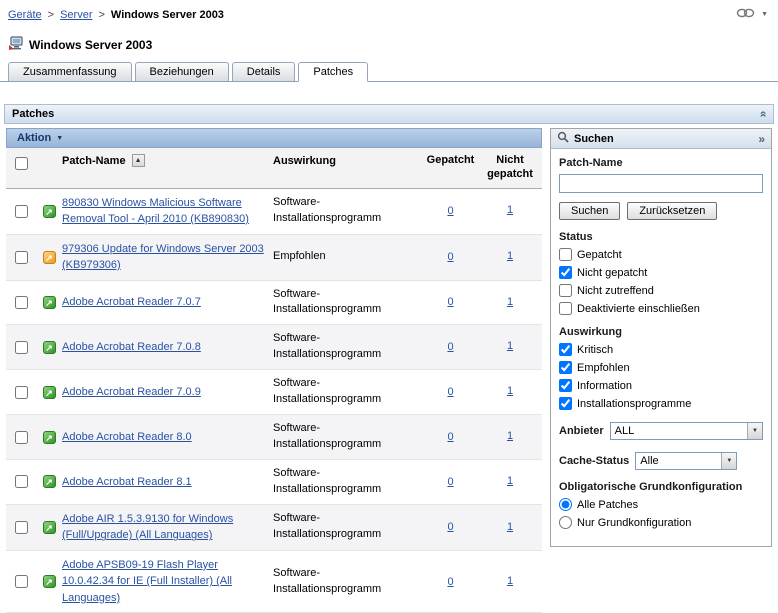 Image resolution: width=778 pixels, height=613 pixels. I want to click on vendor-dropdown: ALL ▼, so click(686, 431).